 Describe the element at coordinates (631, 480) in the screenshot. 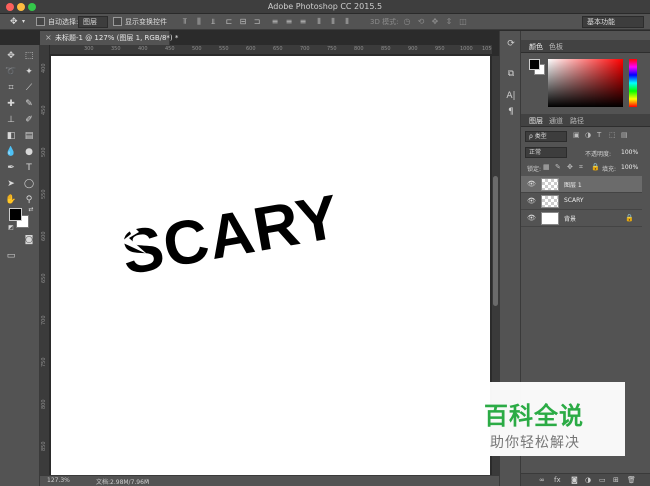

I see `trash-icon: 🗑` at that location.